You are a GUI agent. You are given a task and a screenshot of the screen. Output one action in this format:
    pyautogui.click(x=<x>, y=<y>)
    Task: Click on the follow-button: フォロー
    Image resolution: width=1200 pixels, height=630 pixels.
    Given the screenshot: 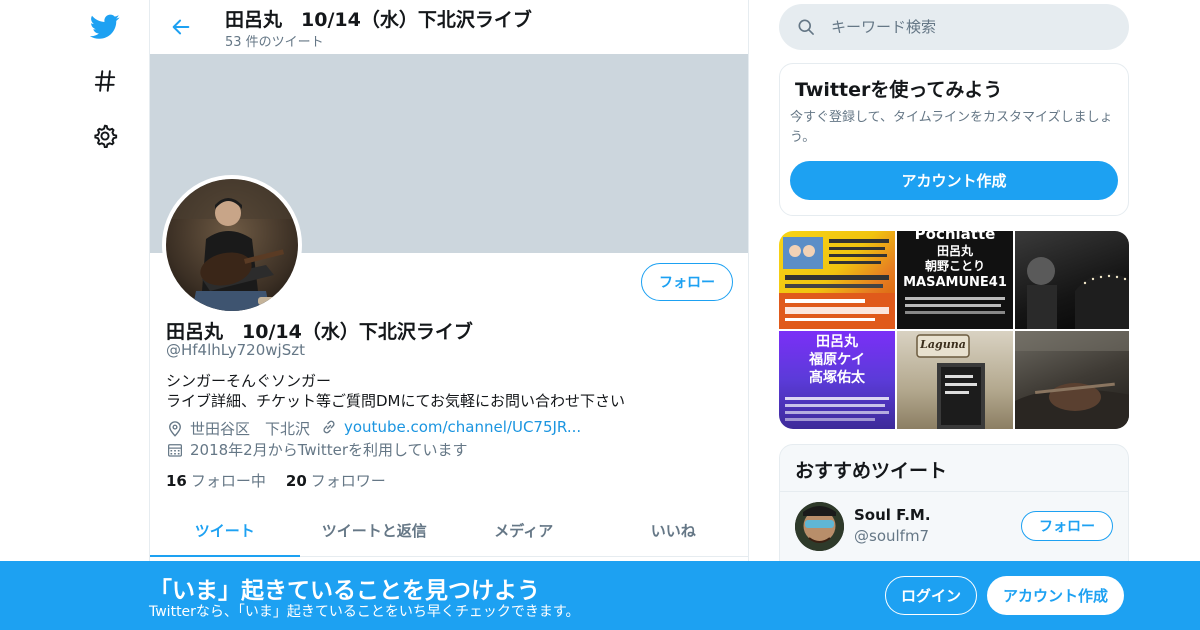 What is the action you would take?
    pyautogui.click(x=687, y=282)
    